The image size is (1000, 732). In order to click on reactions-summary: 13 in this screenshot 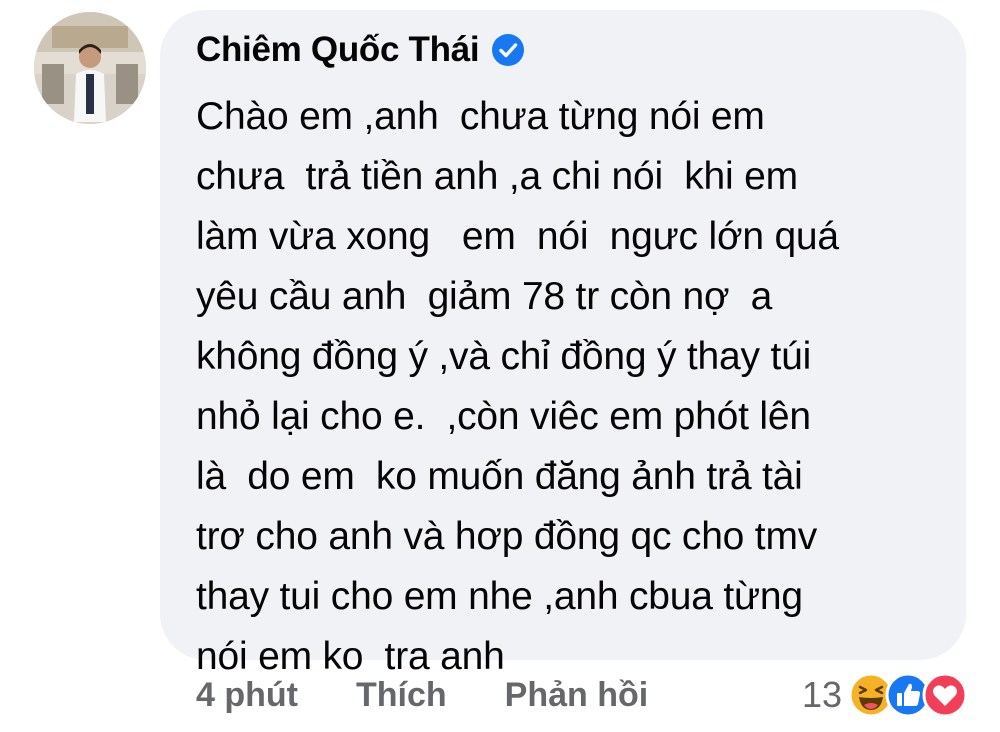, I will do `click(885, 695)`.